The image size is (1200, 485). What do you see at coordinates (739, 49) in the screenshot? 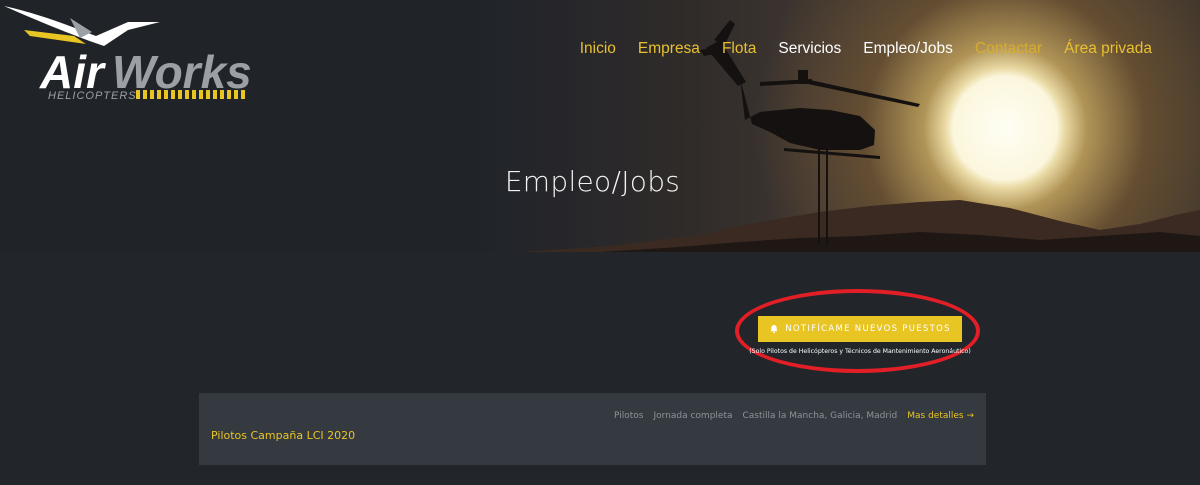
I see `nav-item-flota: Flota` at bounding box center [739, 49].